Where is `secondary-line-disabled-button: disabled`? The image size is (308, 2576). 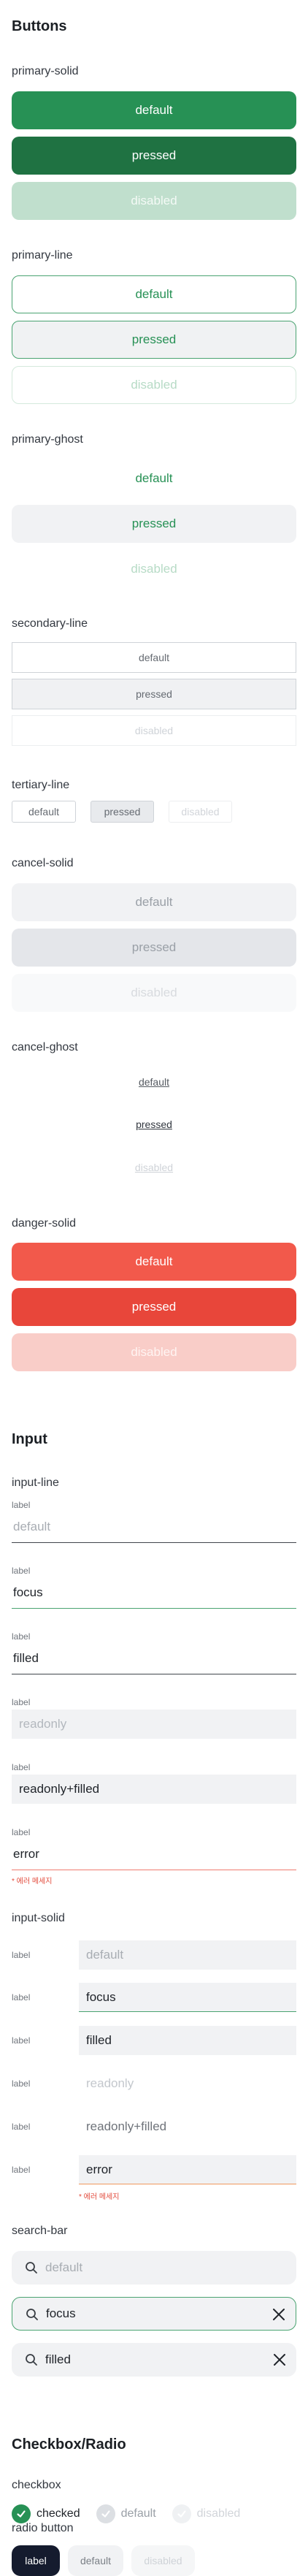 secondary-line-disabled-button: disabled is located at coordinates (154, 730).